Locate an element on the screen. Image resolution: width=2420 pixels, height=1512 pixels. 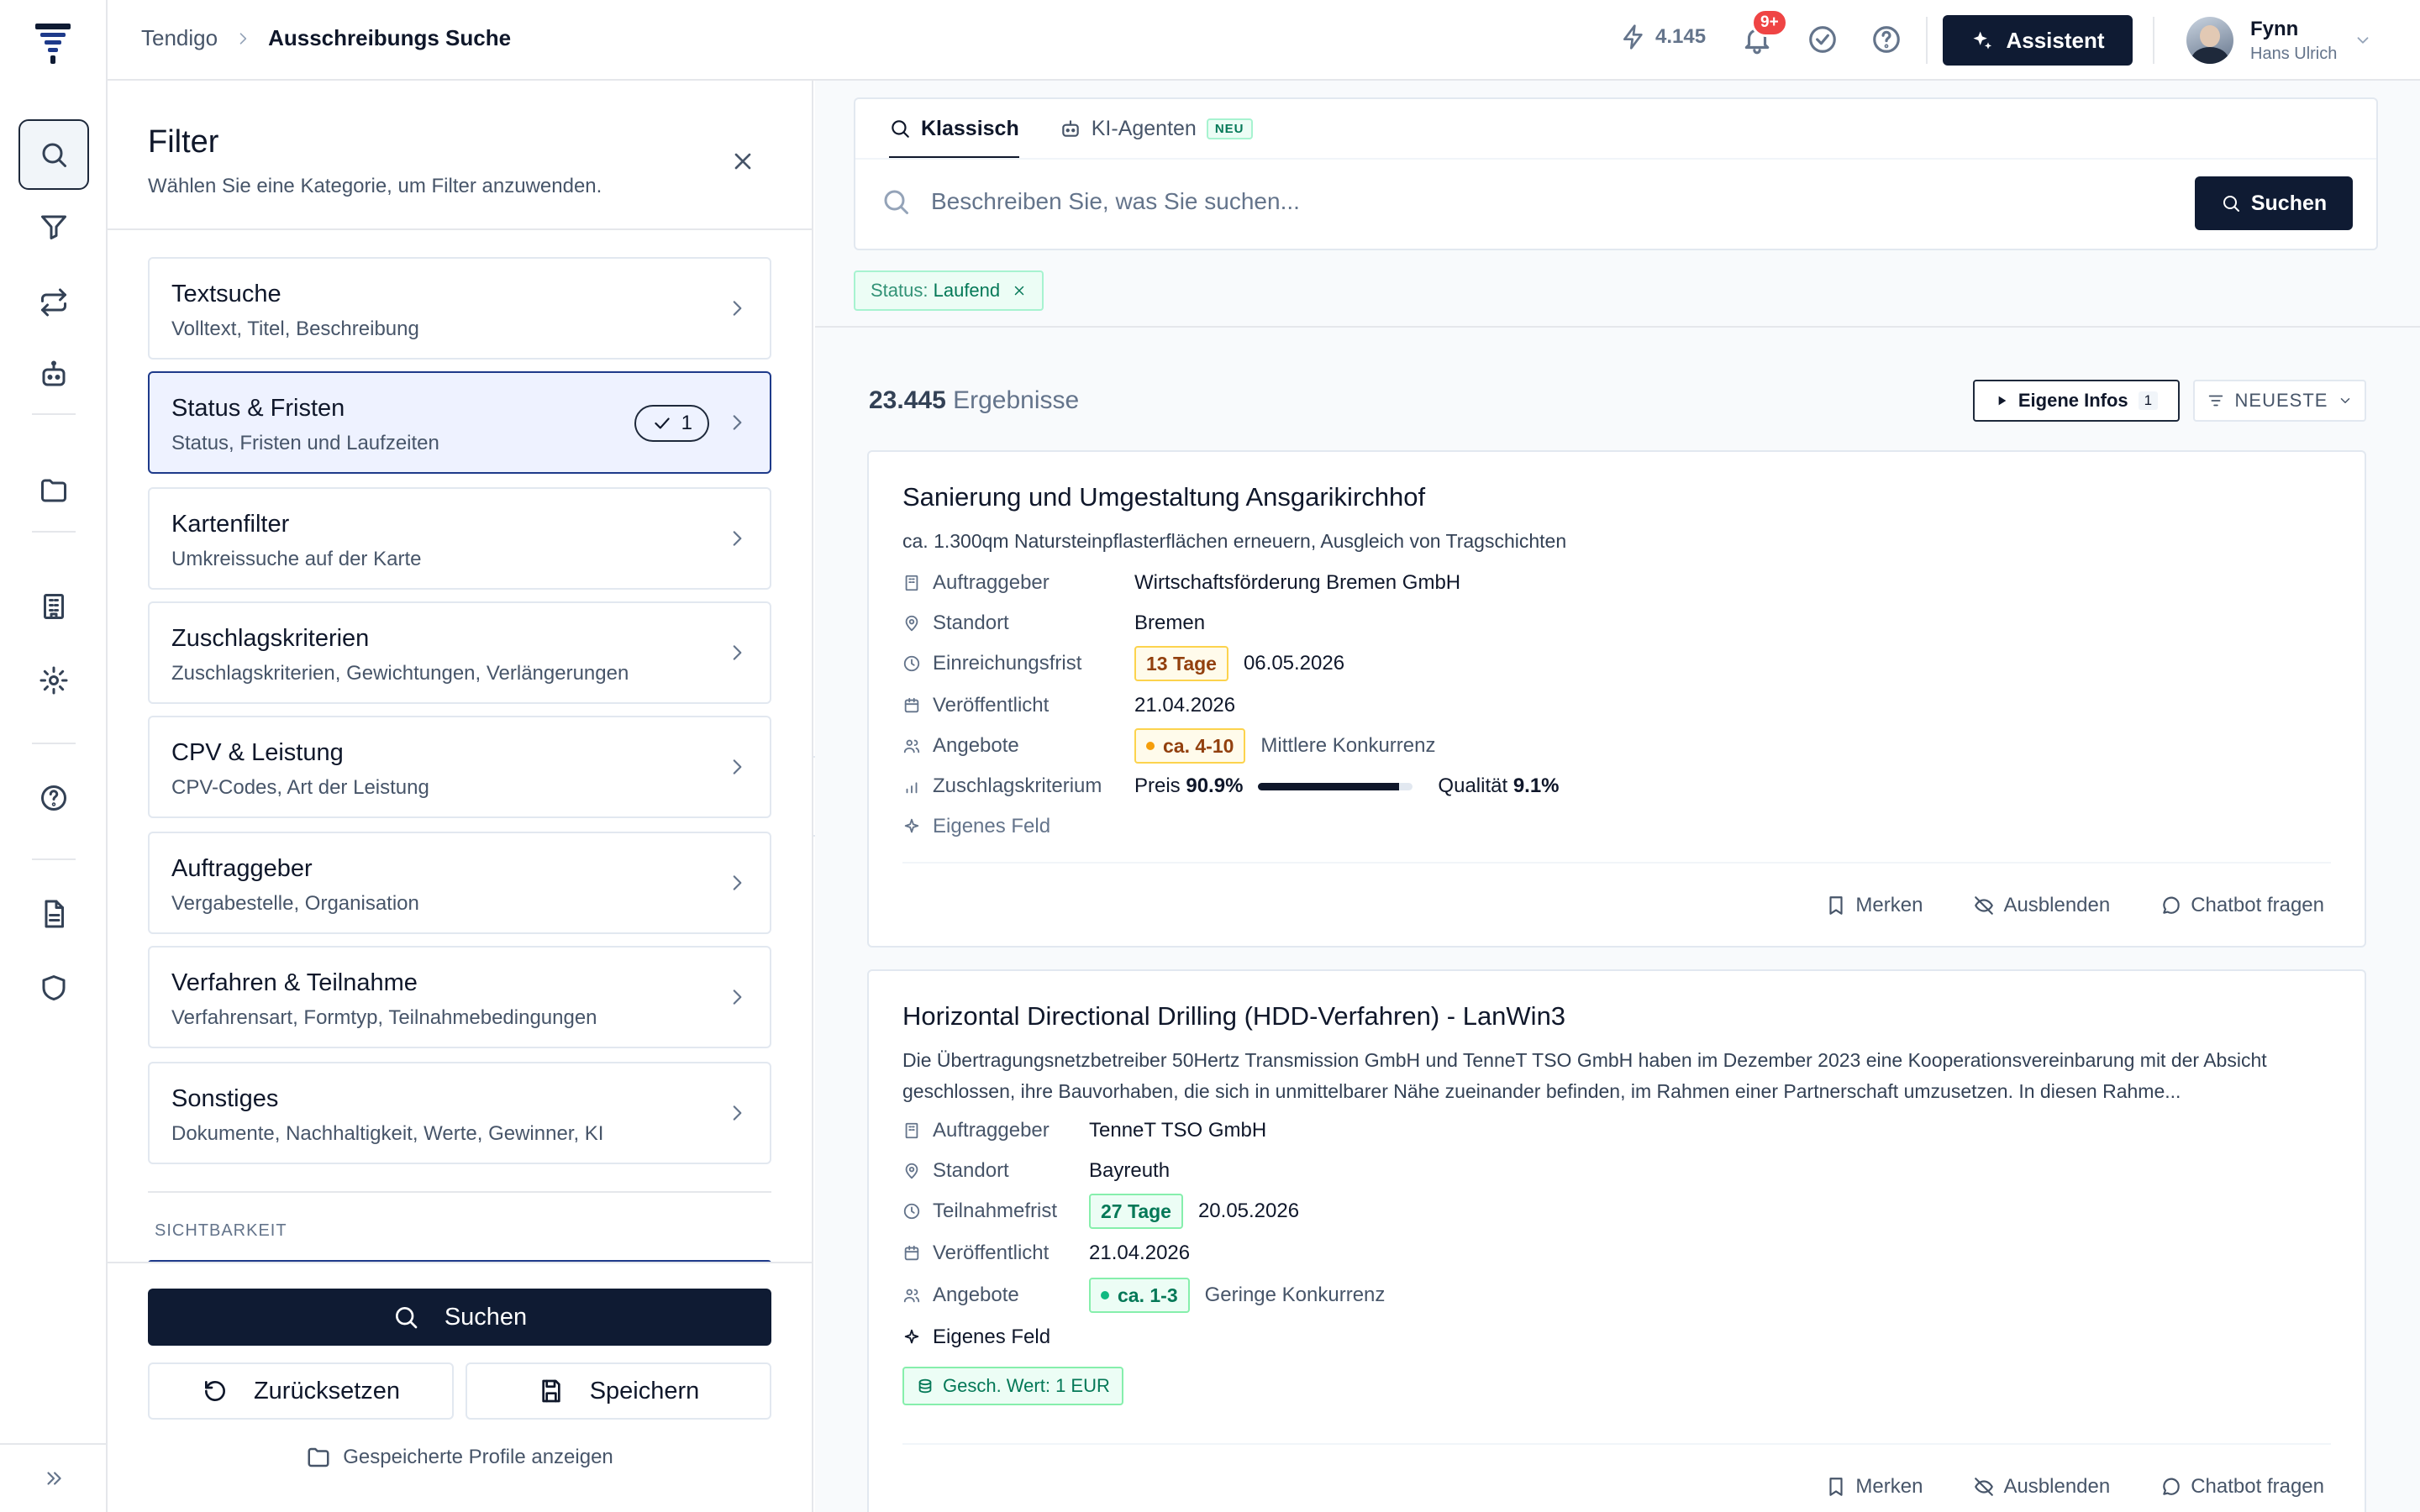
search-input is located at coordinates (1561, 201).